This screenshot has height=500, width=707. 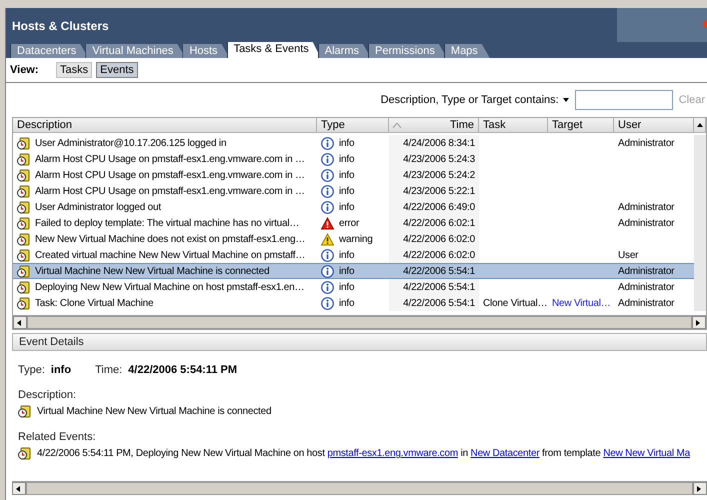 I want to click on column-header: Task, so click(x=513, y=125).